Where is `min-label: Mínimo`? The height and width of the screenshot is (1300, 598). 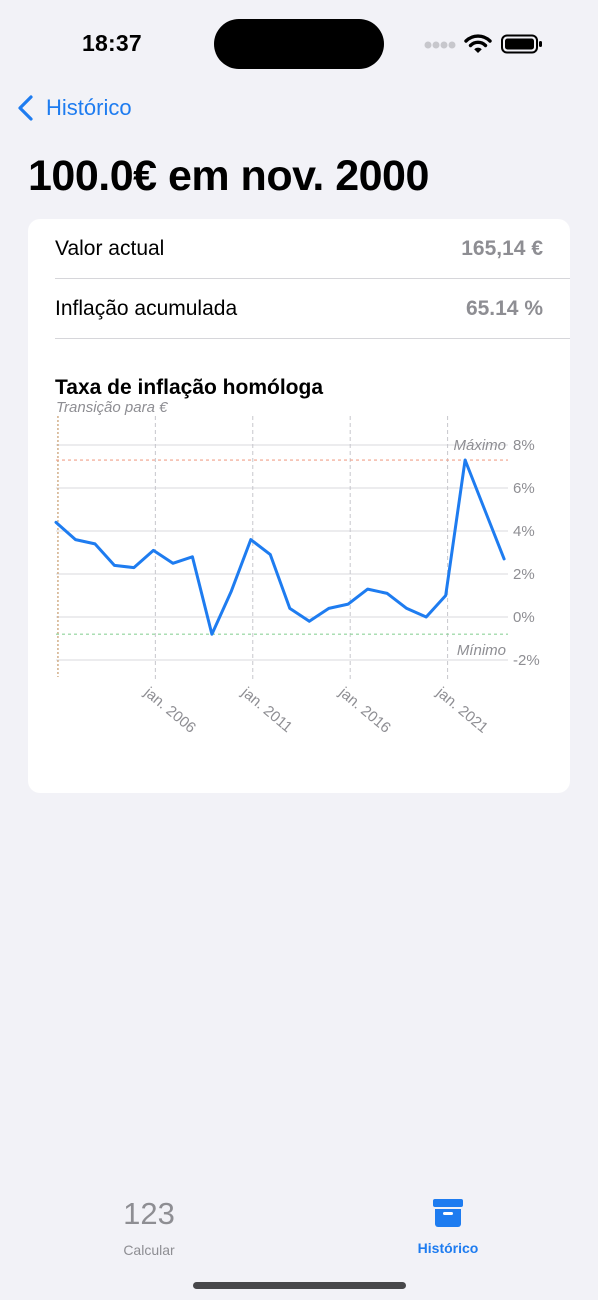
min-label: Mínimo is located at coordinates (481, 650).